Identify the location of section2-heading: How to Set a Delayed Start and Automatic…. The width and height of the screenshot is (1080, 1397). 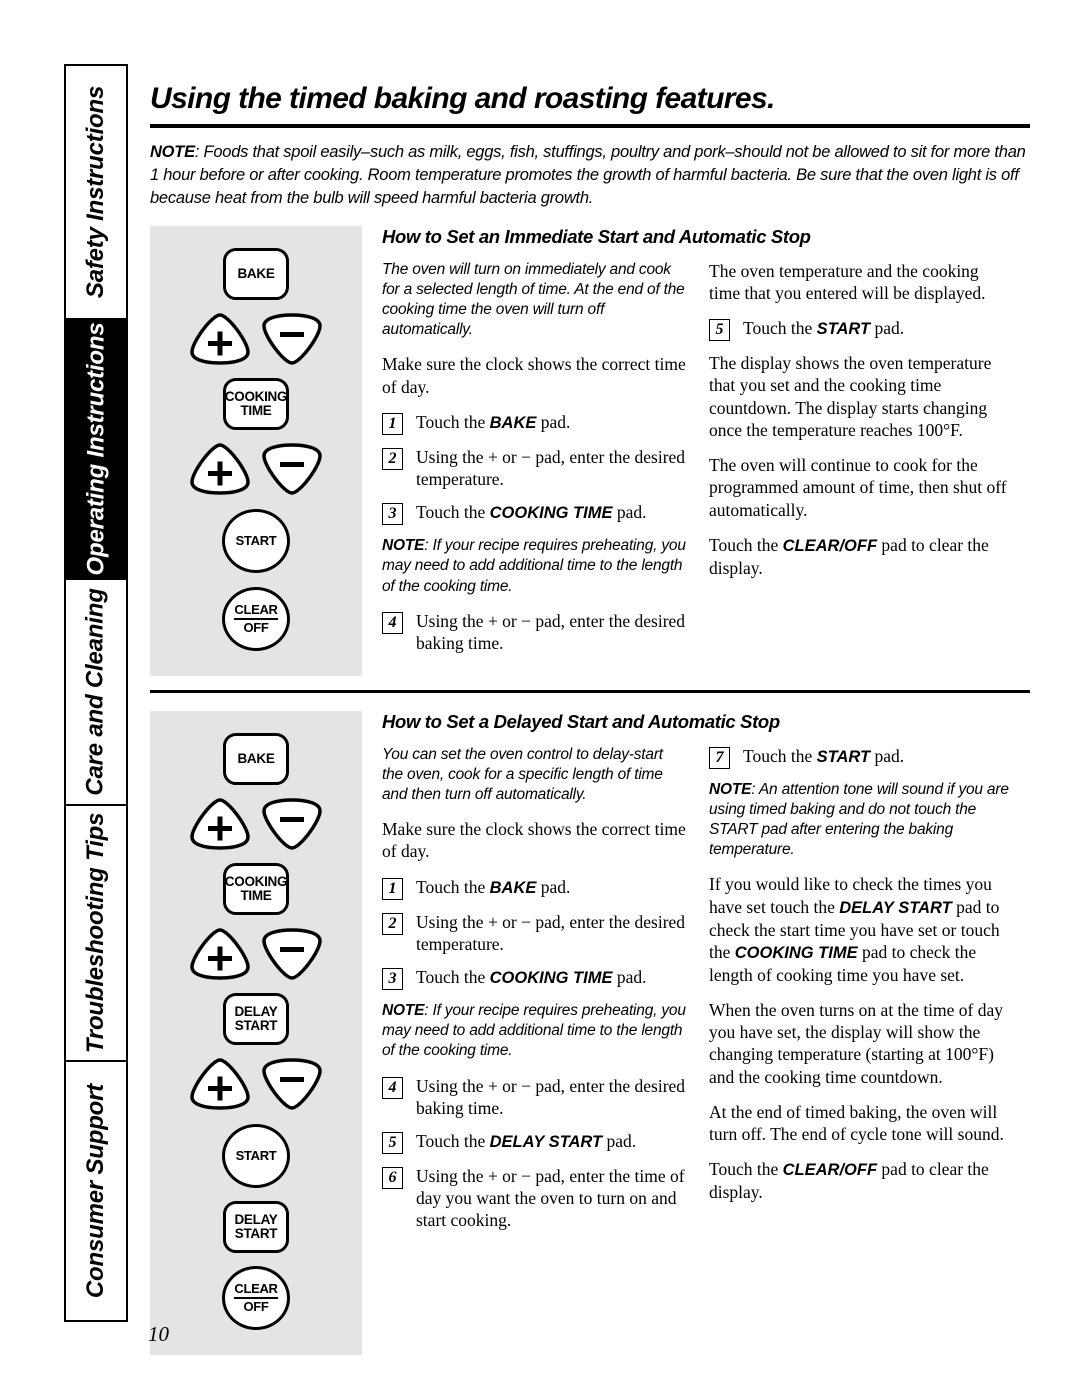
(581, 721).